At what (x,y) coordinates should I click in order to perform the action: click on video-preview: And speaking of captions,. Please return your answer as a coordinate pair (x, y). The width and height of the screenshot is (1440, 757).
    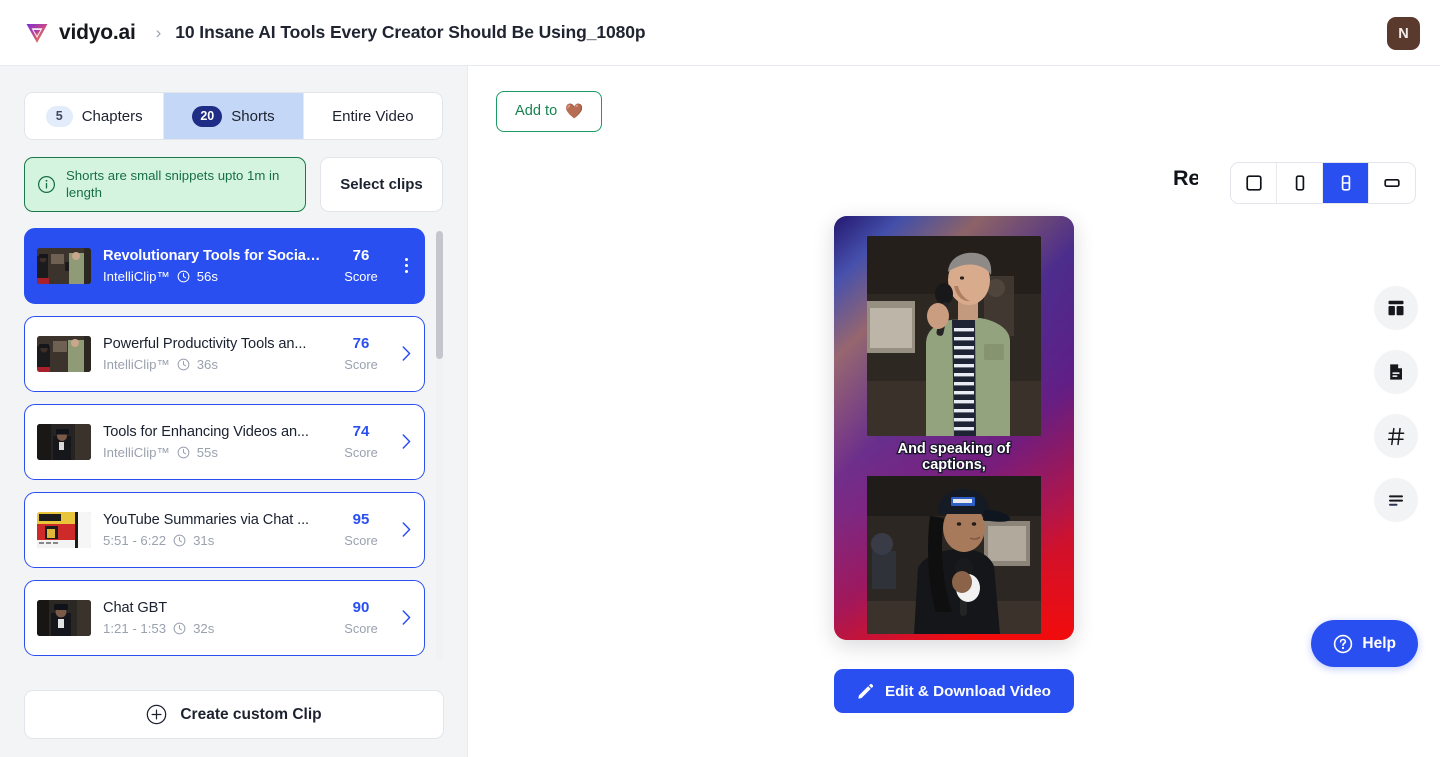
    Looking at the image, I should click on (954, 428).